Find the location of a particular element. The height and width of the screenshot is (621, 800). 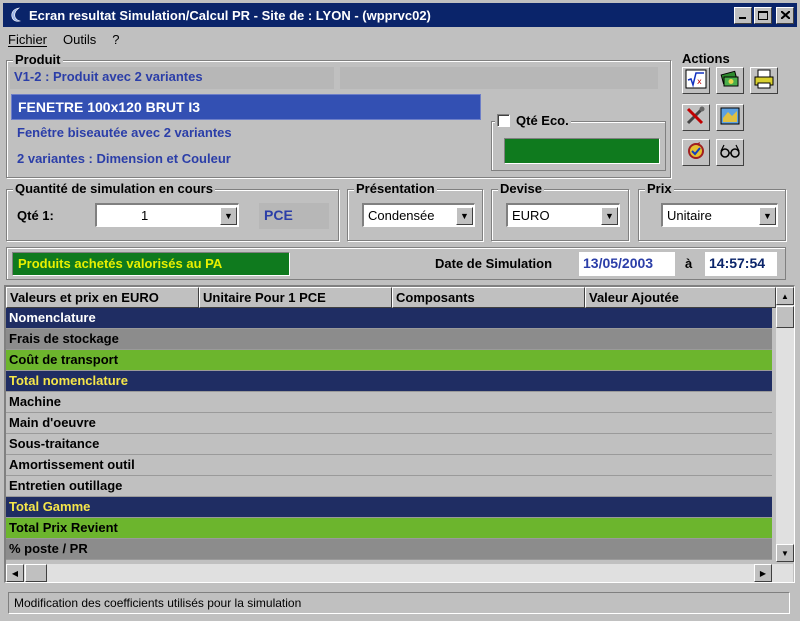

produit-code-extra is located at coordinates (499, 78).